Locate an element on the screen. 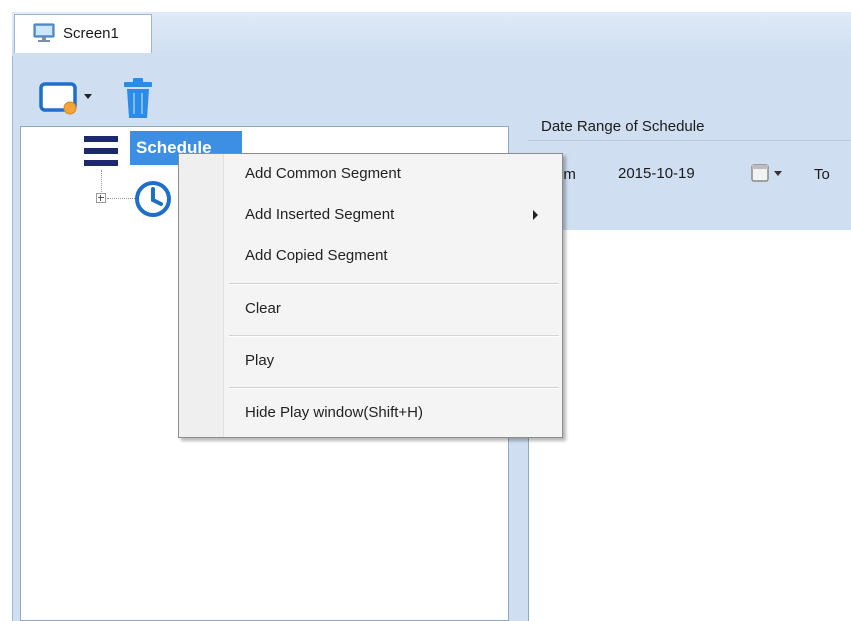 The width and height of the screenshot is (851, 621). tab-label: Screen1 is located at coordinates (91, 33).